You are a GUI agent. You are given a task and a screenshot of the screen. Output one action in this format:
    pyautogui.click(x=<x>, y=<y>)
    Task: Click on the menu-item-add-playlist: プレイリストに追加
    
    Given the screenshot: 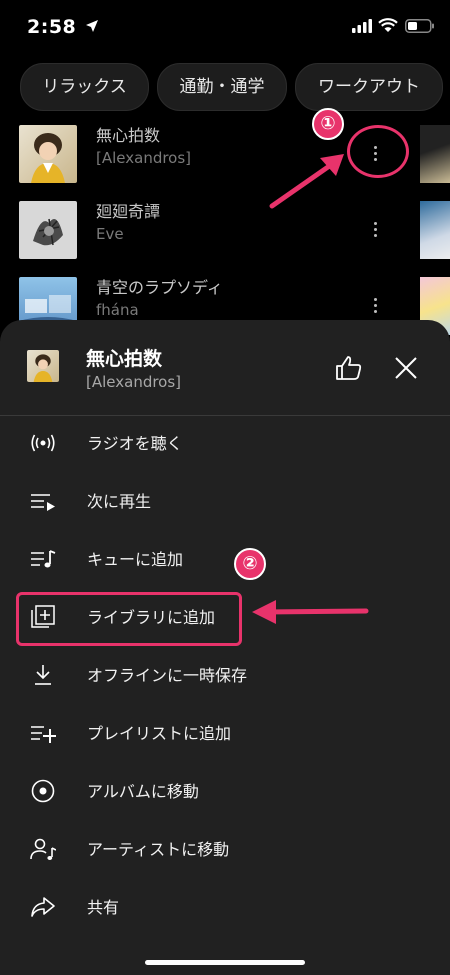 What is the action you would take?
    pyautogui.click(x=225, y=733)
    